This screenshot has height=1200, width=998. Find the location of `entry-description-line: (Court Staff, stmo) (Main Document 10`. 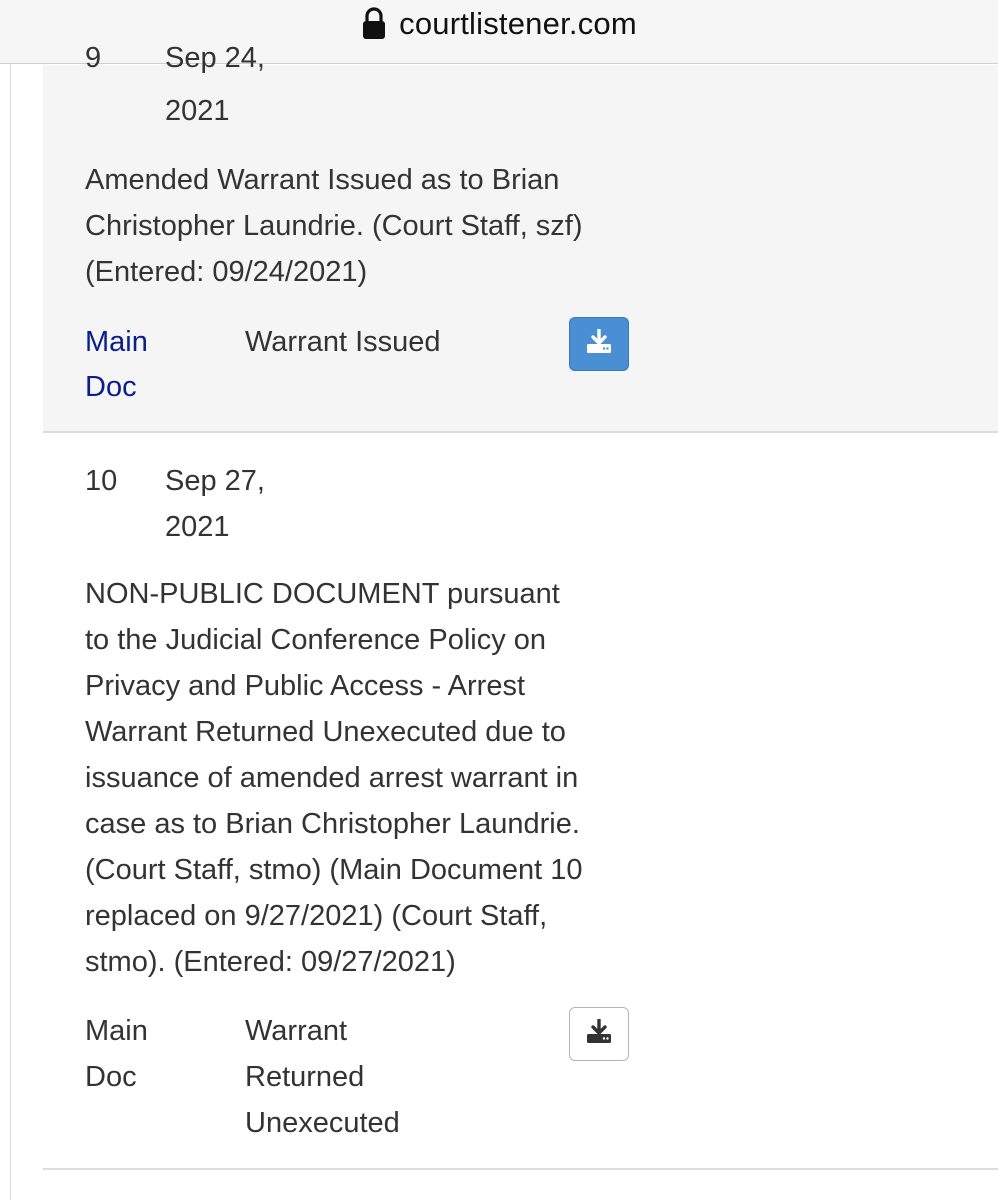

entry-description-line: (Court Staff, stmo) (Main Document 10 is located at coordinates (334, 870).